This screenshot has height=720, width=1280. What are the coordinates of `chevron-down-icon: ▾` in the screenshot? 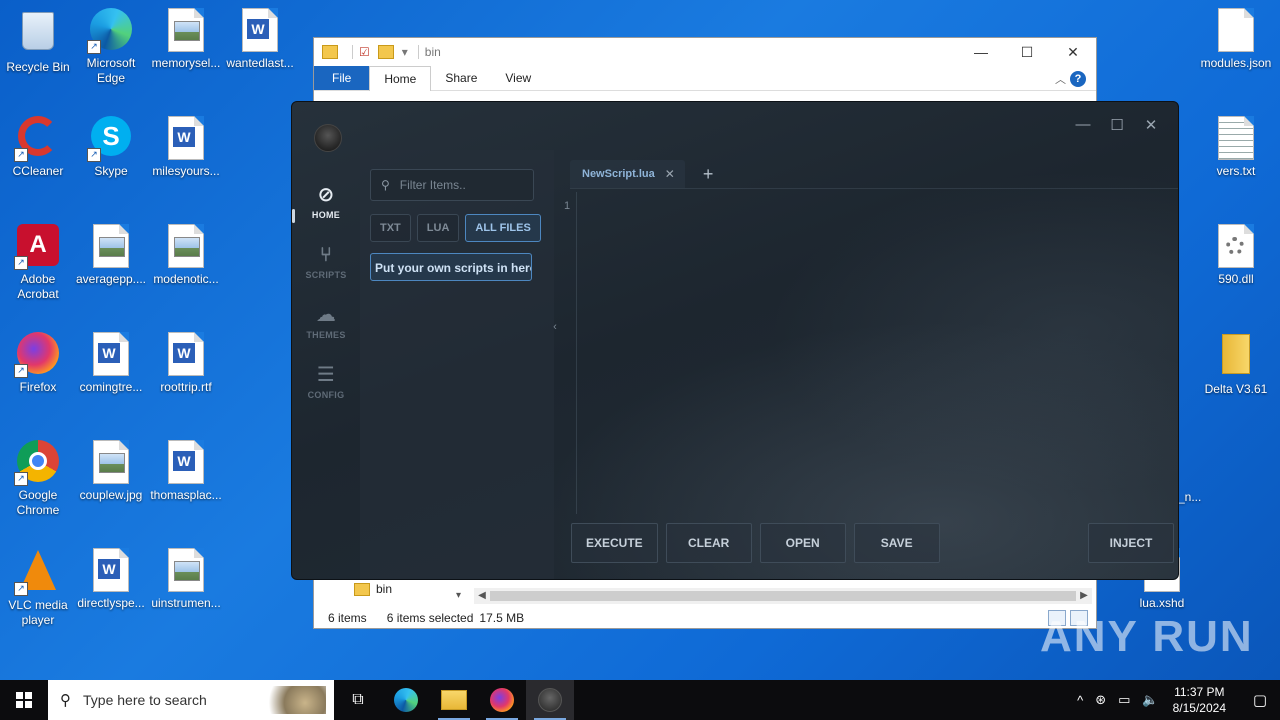 It's located at (405, 52).